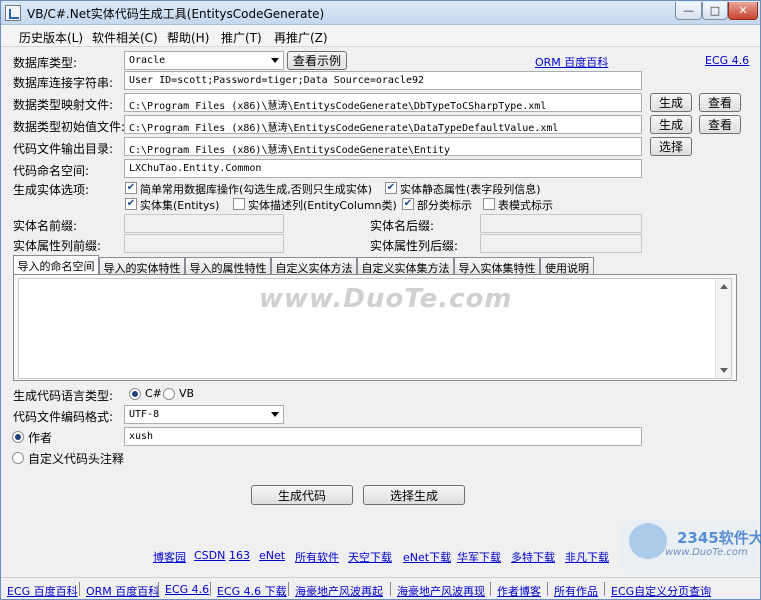  Describe the element at coordinates (339, 591) in the screenshot. I see `status-link-news-1: 海豪地产风波再起` at that location.